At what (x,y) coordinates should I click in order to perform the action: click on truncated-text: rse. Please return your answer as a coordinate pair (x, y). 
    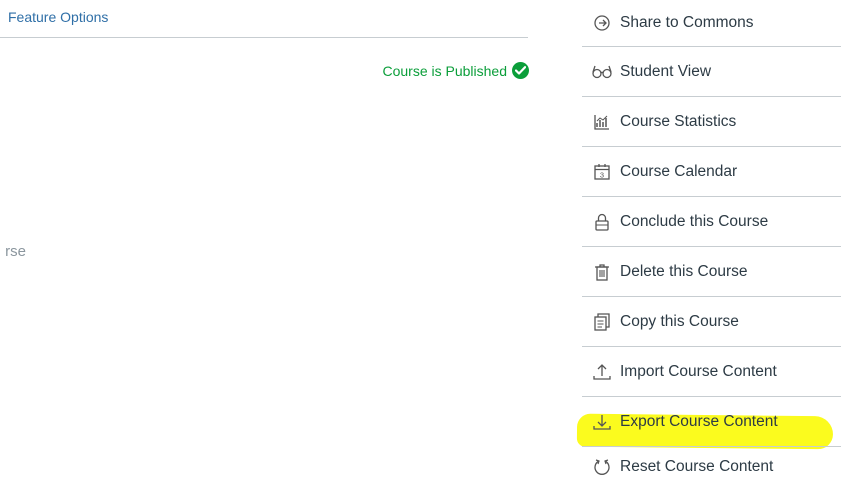
    Looking at the image, I should click on (15, 251).